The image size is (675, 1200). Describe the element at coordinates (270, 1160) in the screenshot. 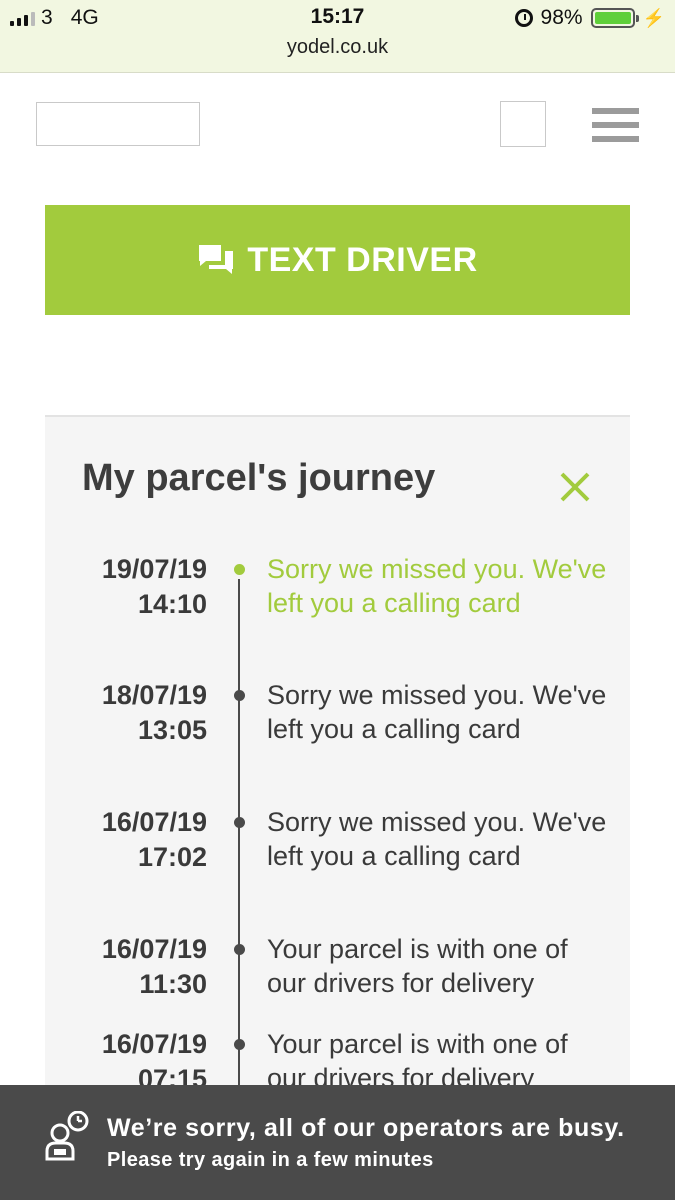

I see `banner-submessage: Please try again in a few minutes` at that location.